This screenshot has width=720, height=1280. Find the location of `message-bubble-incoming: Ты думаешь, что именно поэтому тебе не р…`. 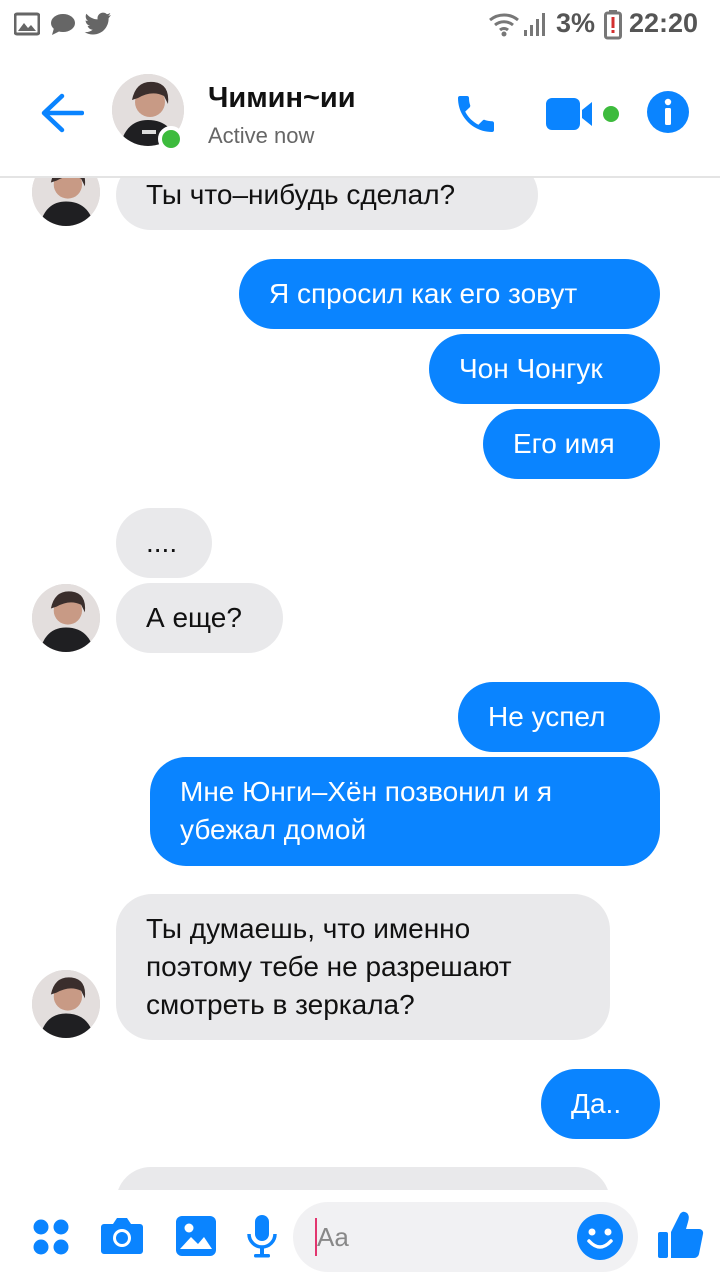

message-bubble-incoming: Ты думаешь, что именно поэтому тебе не р… is located at coordinates (363, 967).